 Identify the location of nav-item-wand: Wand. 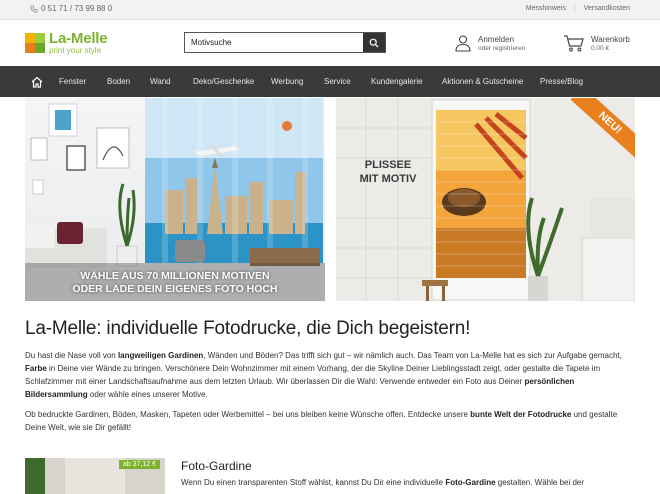
(160, 81).